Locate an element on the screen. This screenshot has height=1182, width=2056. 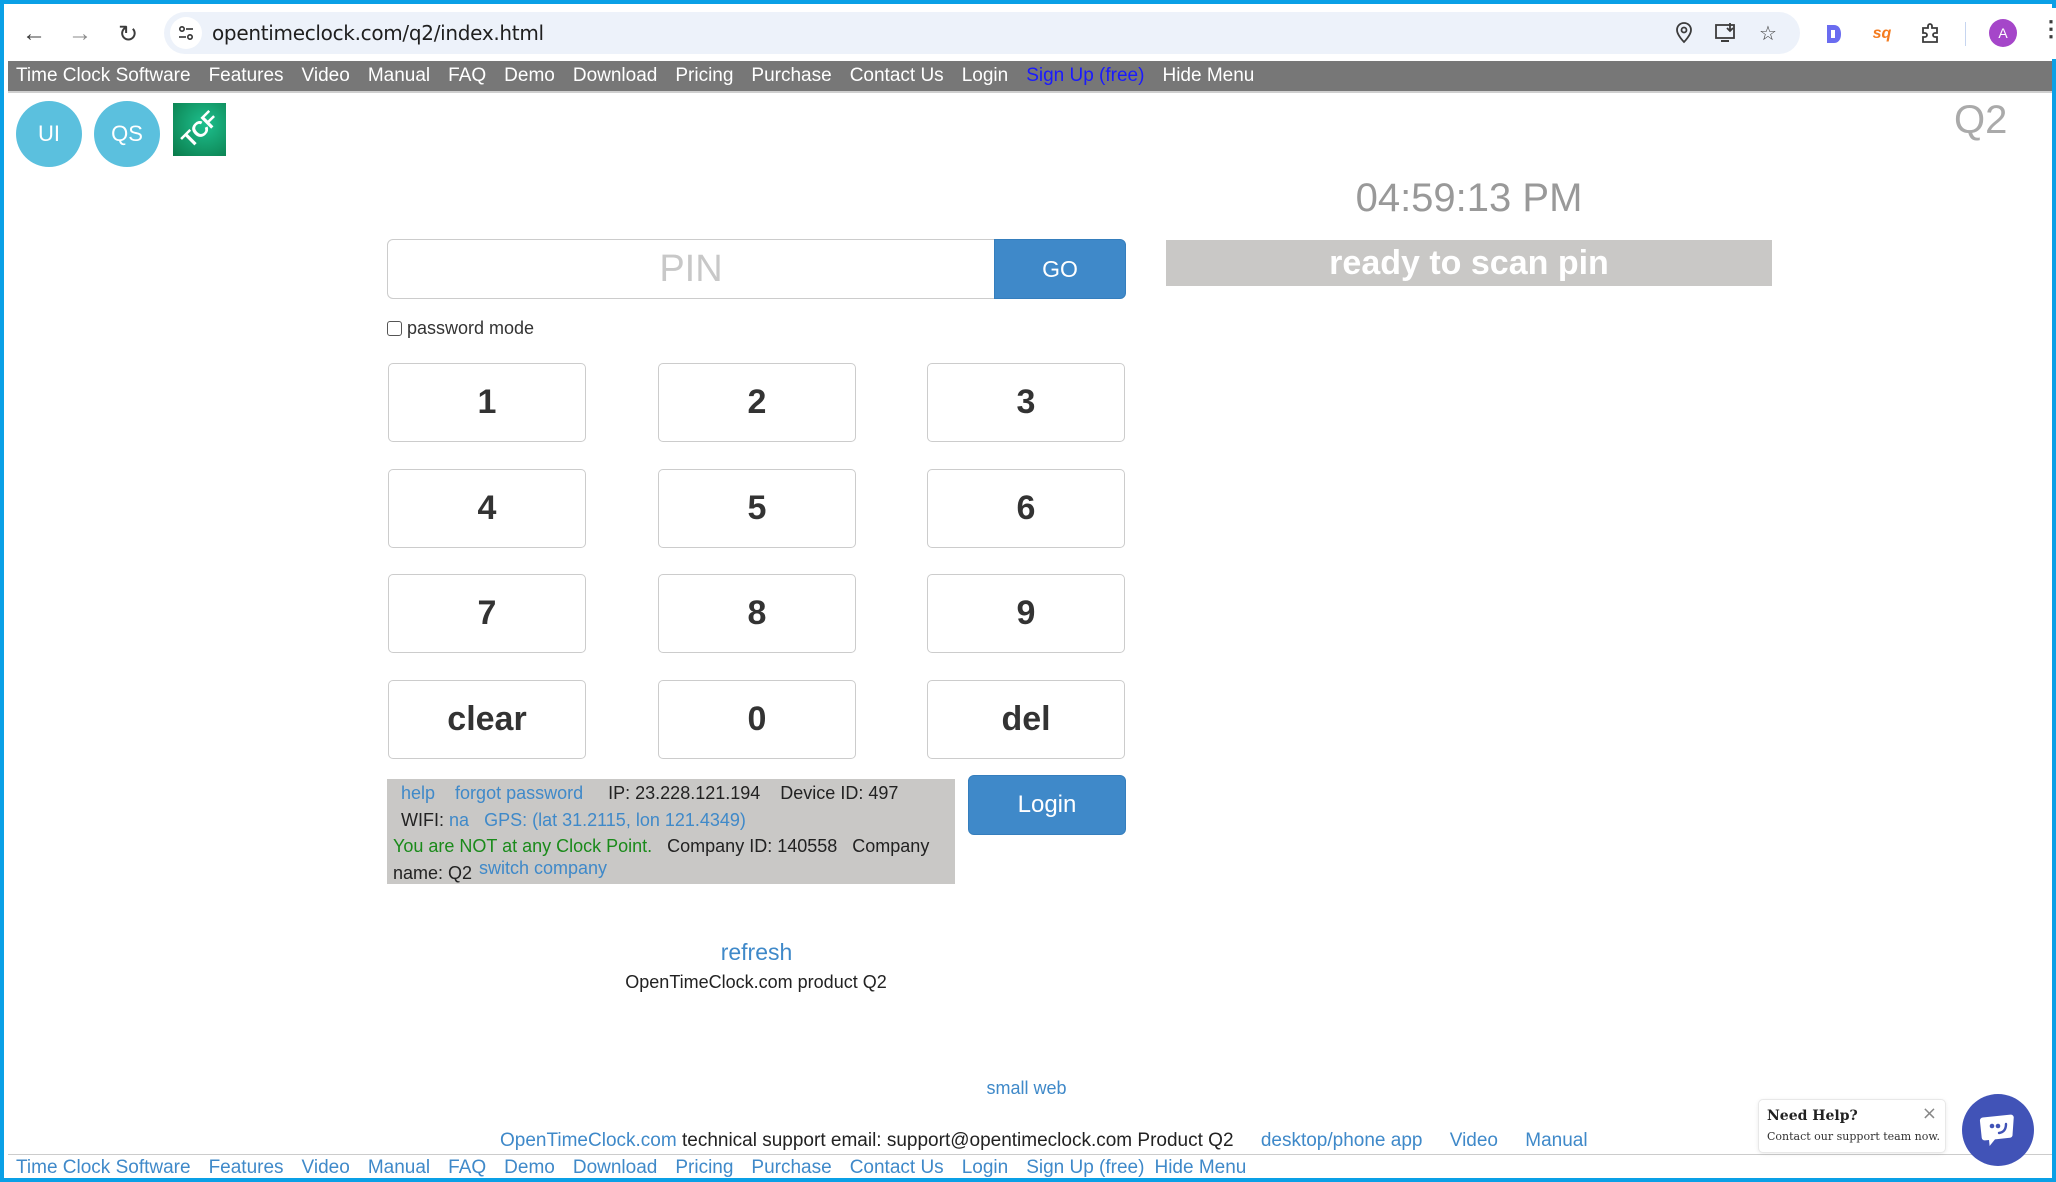
forgot-password-link: forgot password is located at coordinates (519, 793).